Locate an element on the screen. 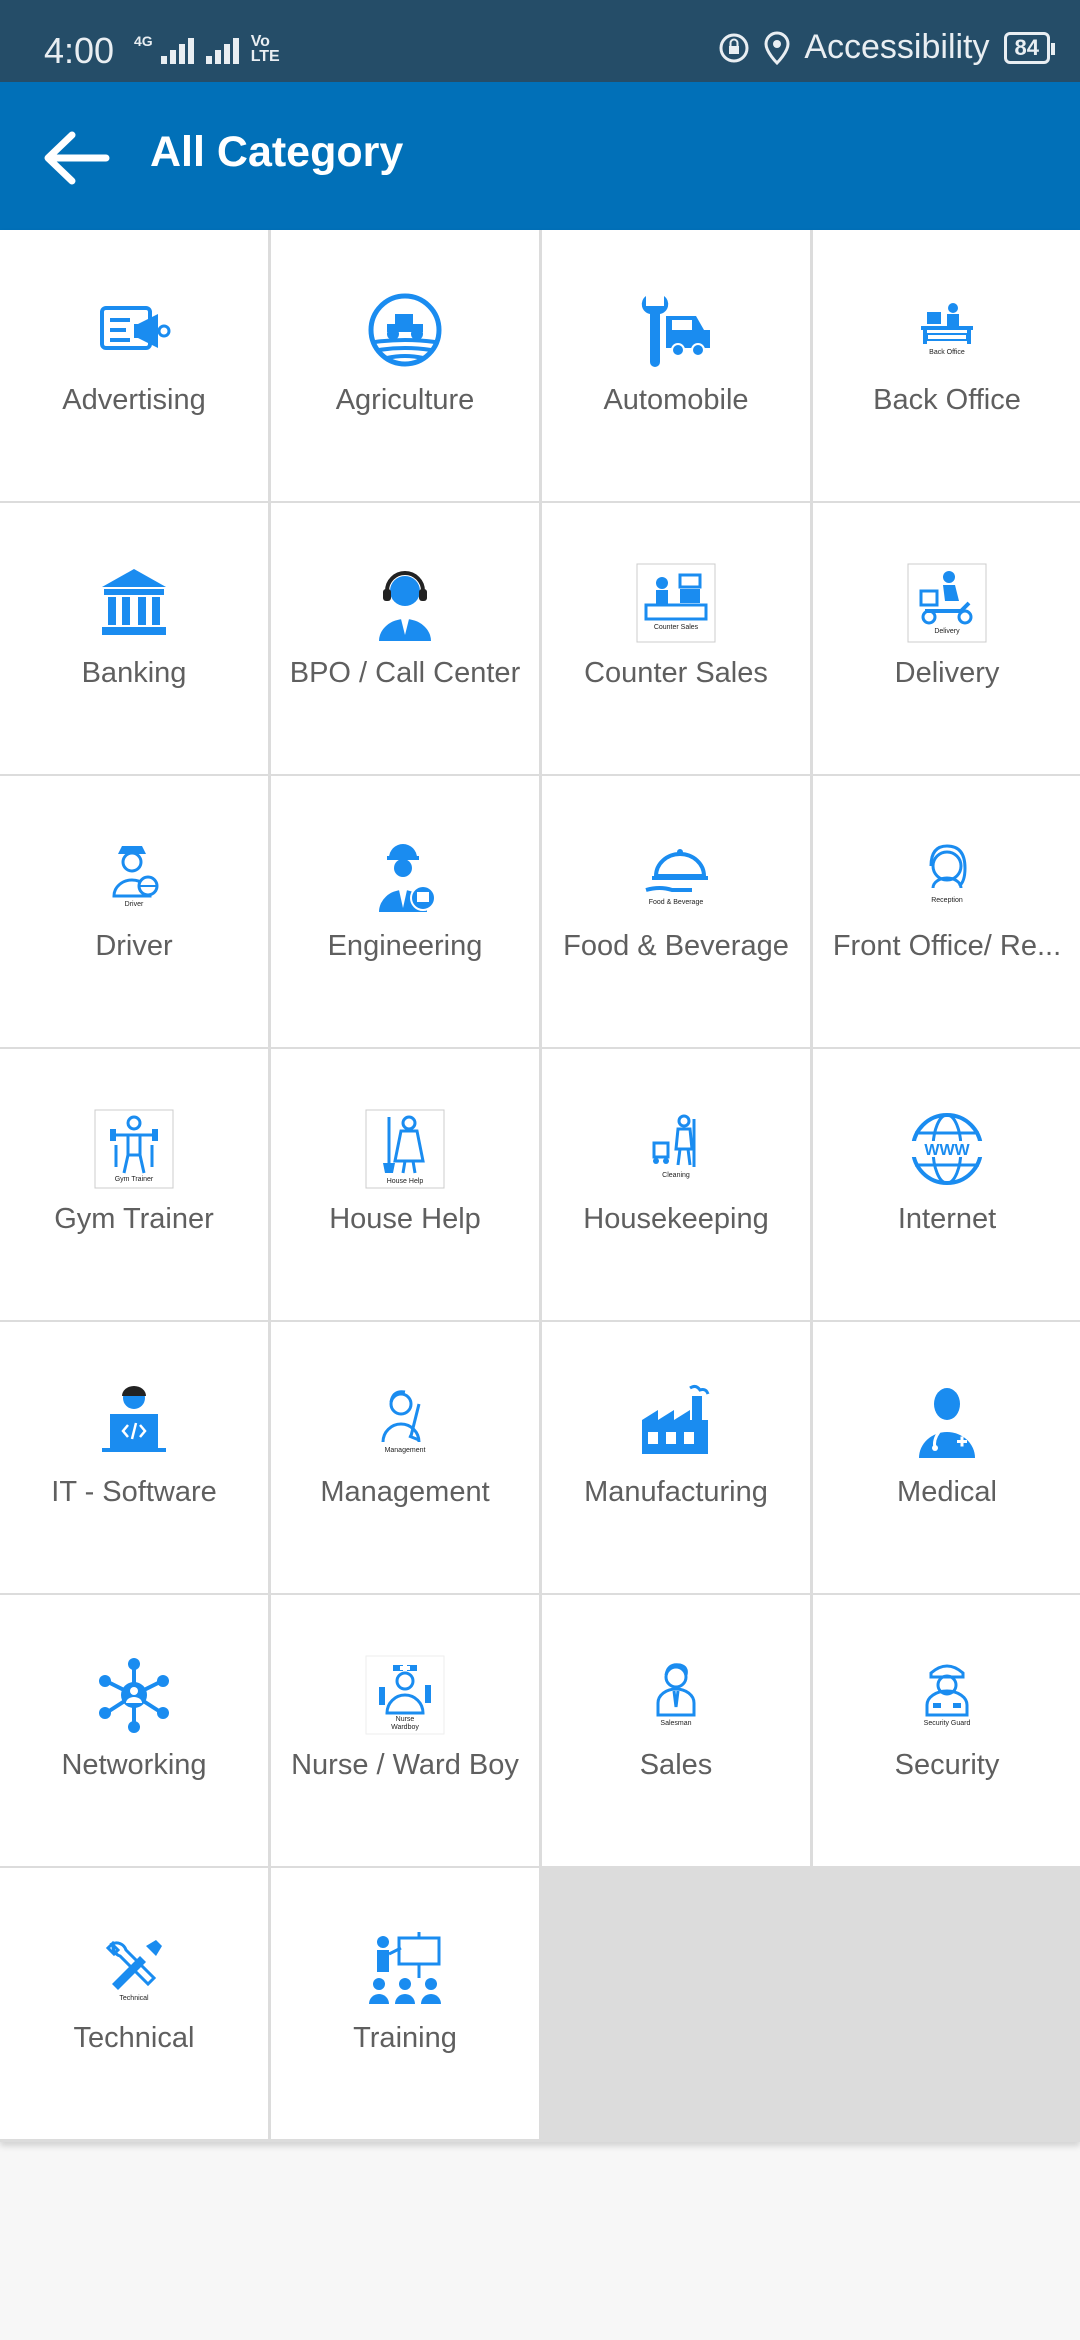 The width and height of the screenshot is (1080, 2340). engineer-icon is located at coordinates (405, 876).